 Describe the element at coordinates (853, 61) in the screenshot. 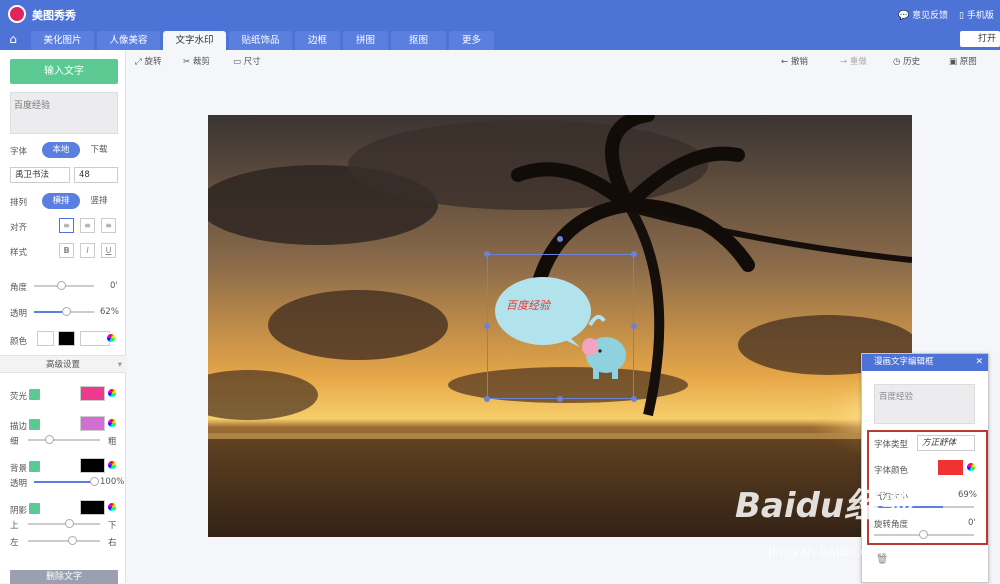

I see `redo-button: → 重做` at that location.